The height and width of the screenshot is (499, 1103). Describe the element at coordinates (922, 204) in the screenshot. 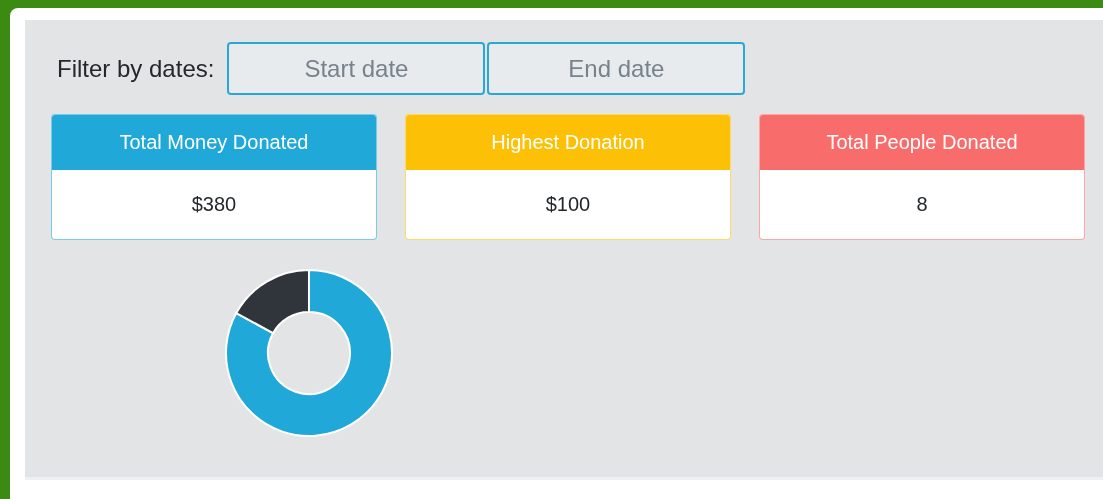

I see `card-value: 8` at that location.